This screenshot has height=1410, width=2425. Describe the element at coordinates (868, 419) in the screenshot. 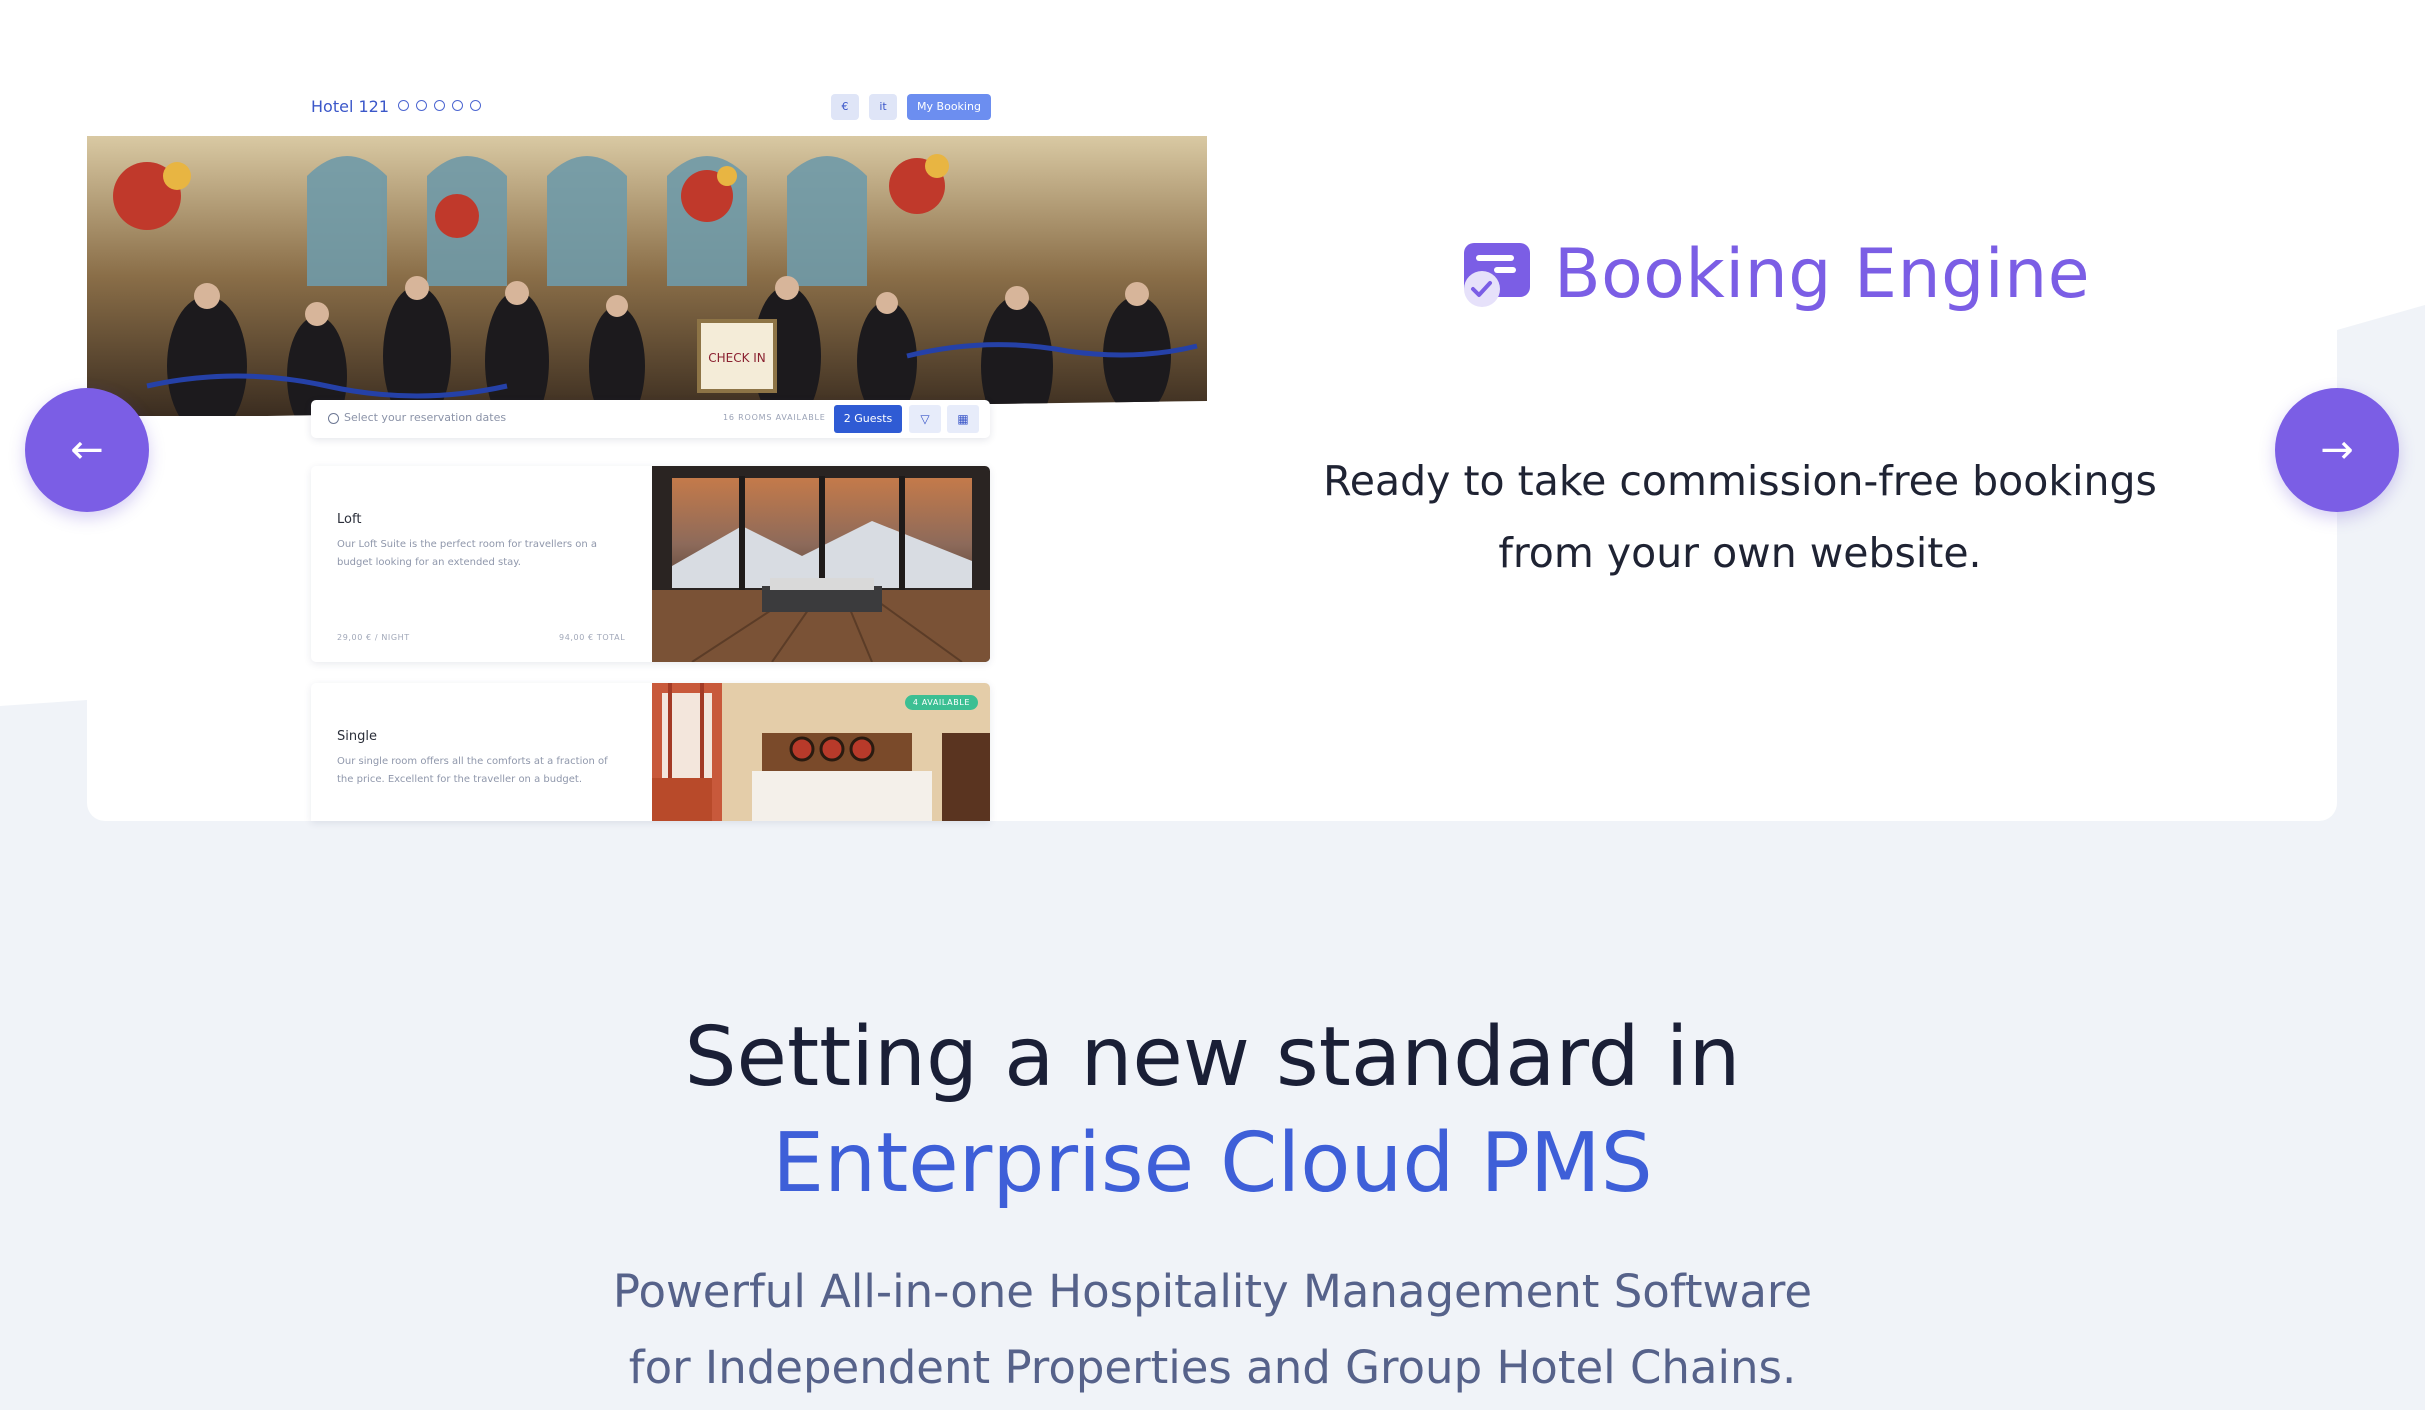

I see `guests-button: 2 Guests` at that location.